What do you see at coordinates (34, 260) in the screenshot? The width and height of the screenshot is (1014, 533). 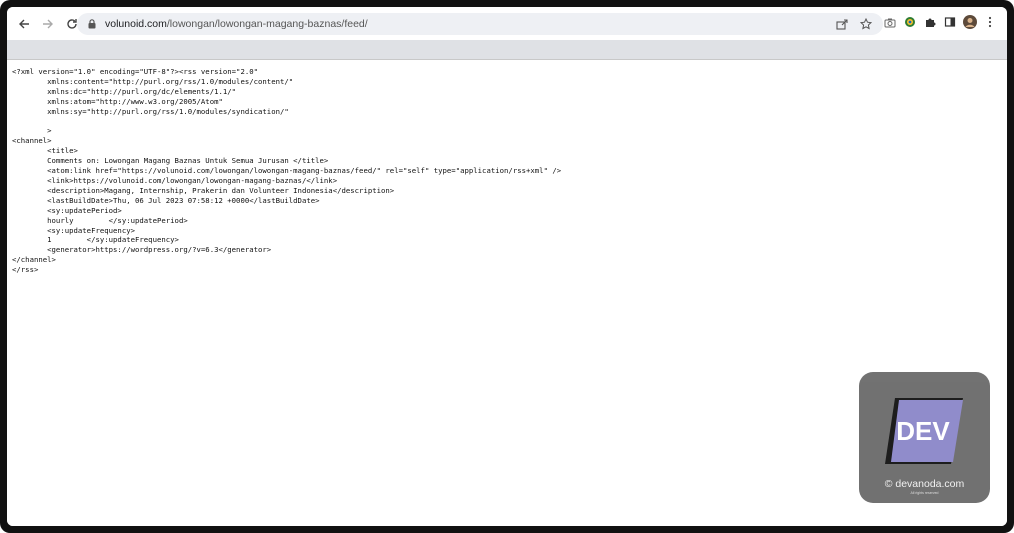 I see `xml-line: </channel>` at bounding box center [34, 260].